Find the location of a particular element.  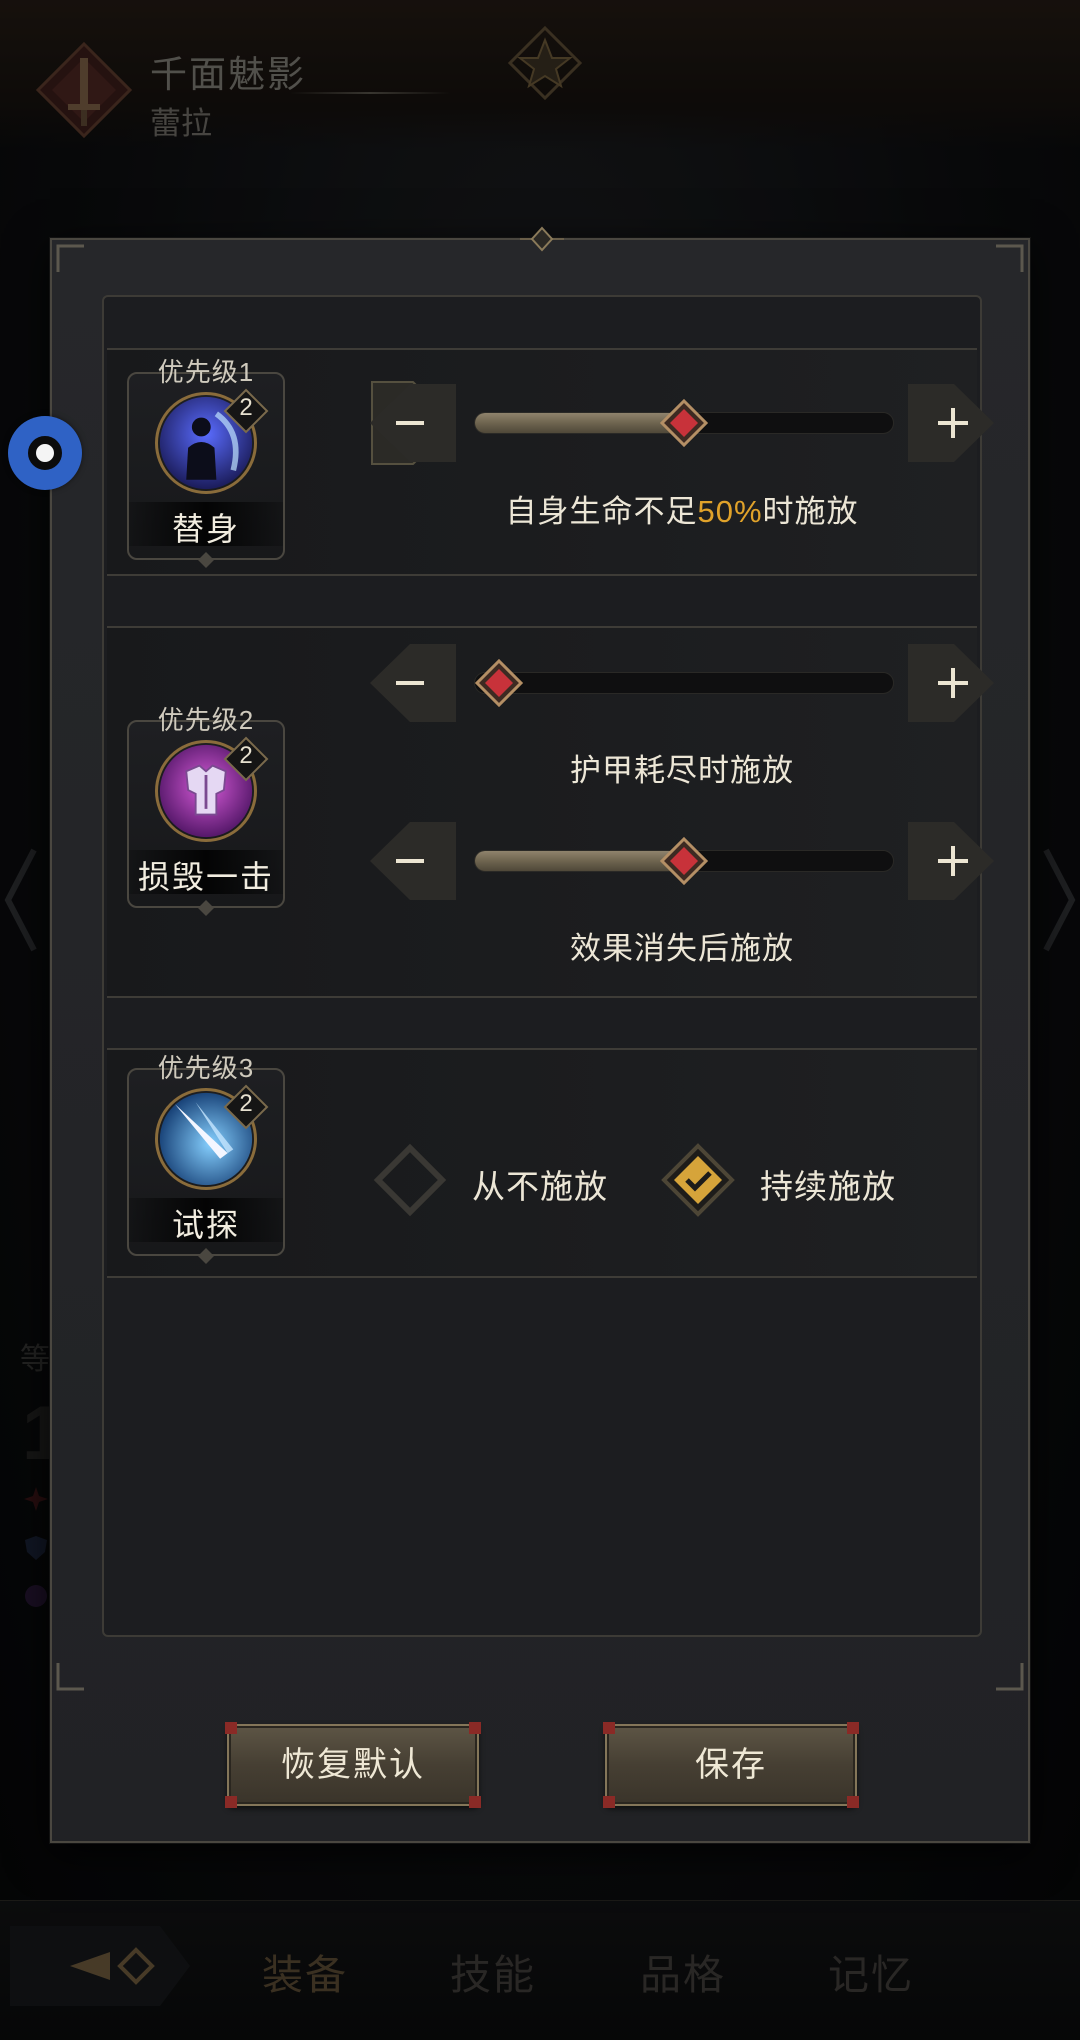

assistive-touch-button is located at coordinates (45, 453).